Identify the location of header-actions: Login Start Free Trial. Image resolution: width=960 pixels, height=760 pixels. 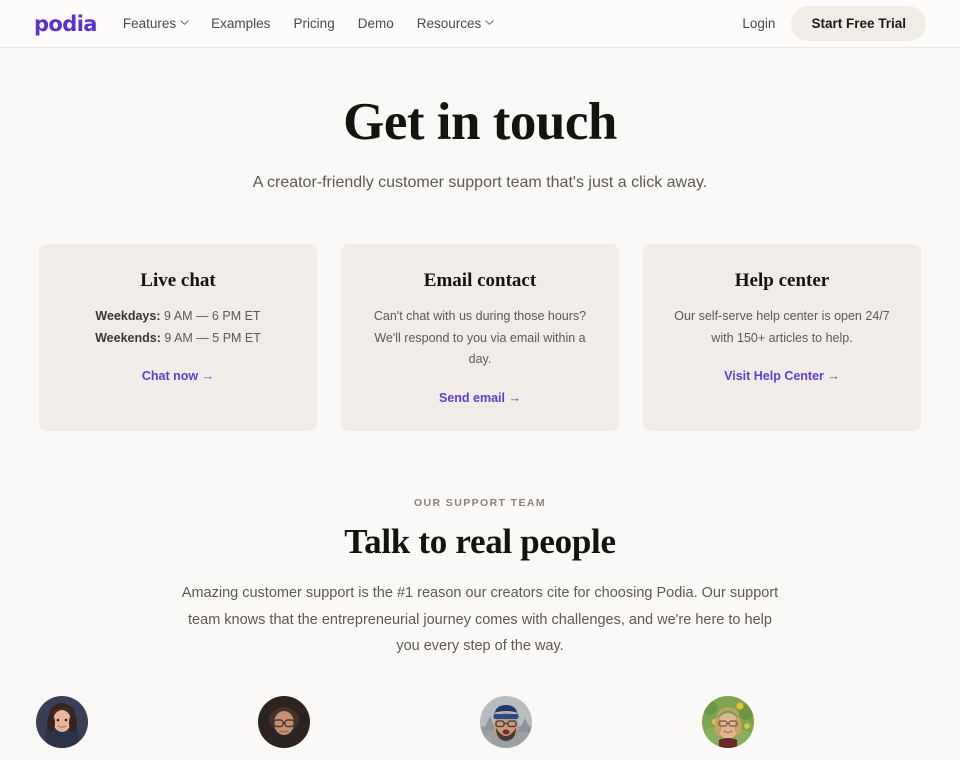
(834, 23).